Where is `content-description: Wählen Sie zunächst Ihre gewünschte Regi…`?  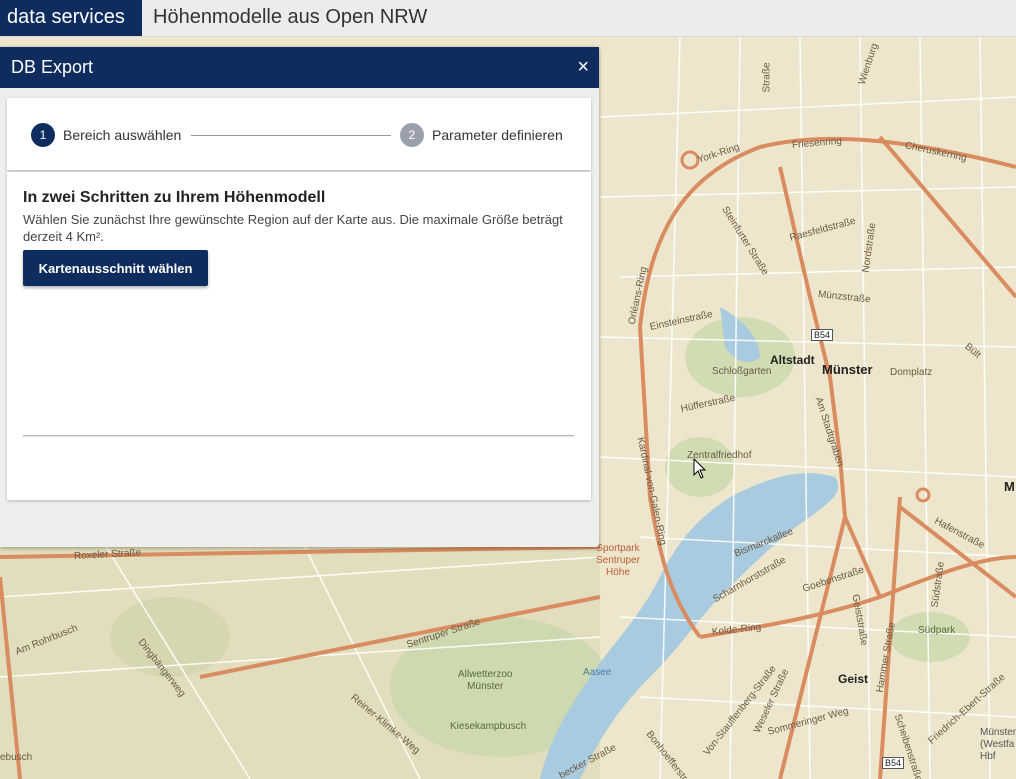 content-description: Wählen Sie zunächst Ihre gewünschte Regi… is located at coordinates (293, 228).